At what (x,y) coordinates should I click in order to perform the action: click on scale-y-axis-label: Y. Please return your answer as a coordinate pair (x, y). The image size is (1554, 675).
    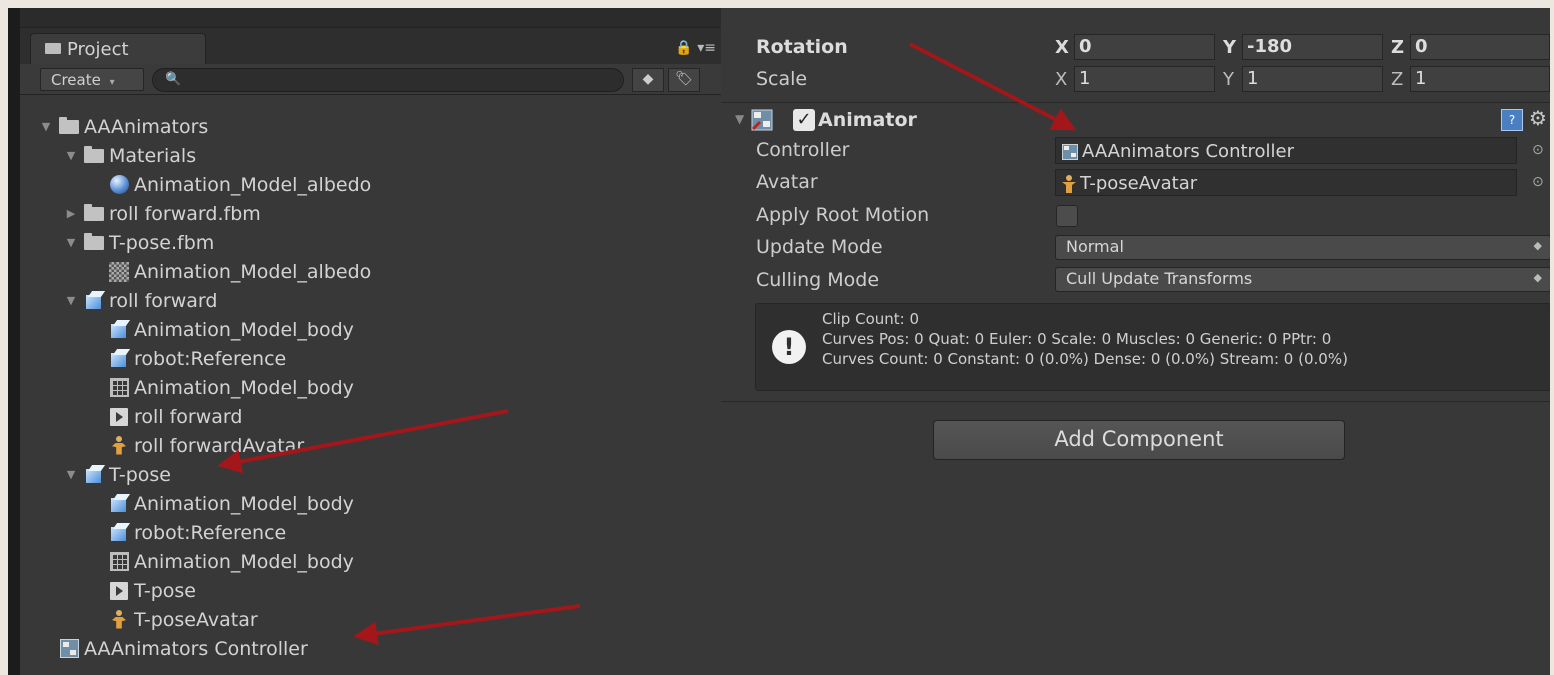
    Looking at the image, I should click on (1228, 79).